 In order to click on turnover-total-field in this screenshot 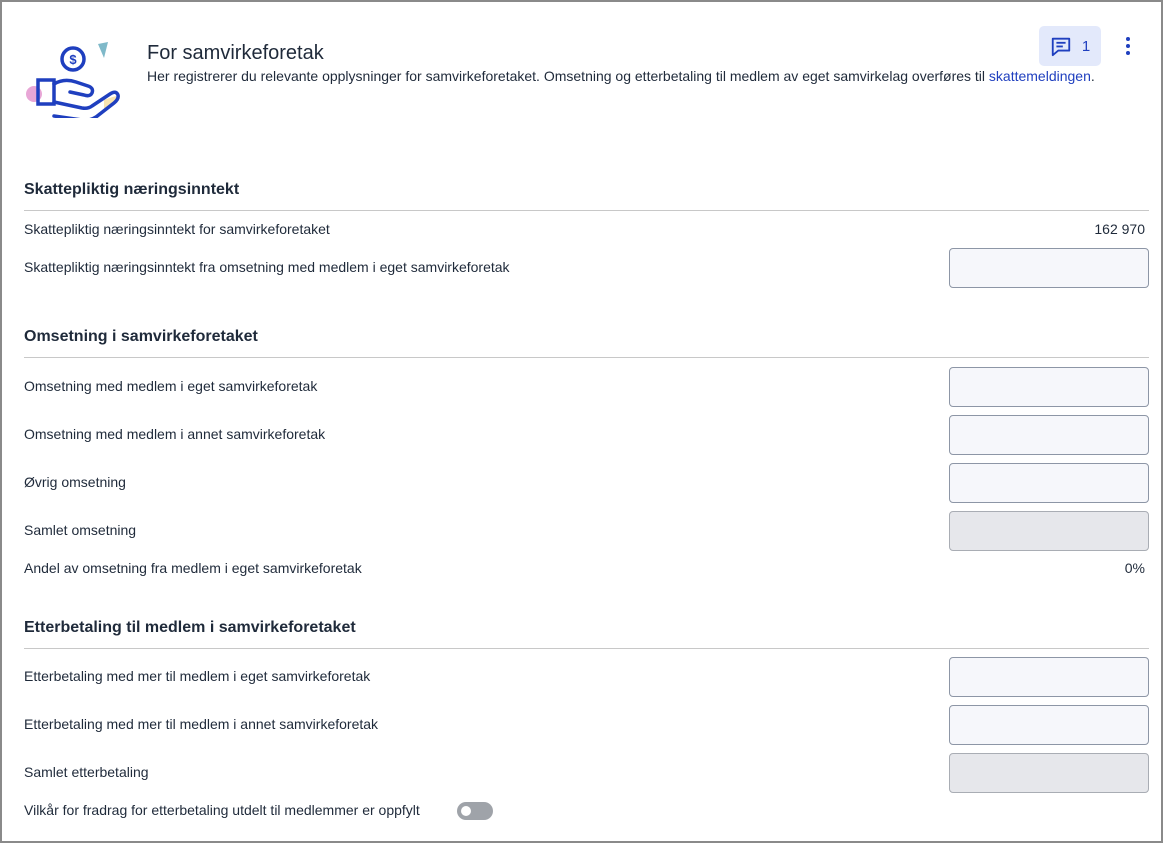, I will do `click(1049, 531)`.